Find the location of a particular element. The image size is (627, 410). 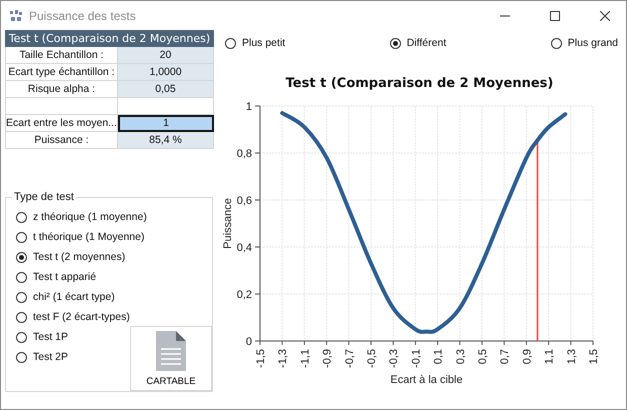

x-tick-label: 0,7 is located at coordinates (505, 356).